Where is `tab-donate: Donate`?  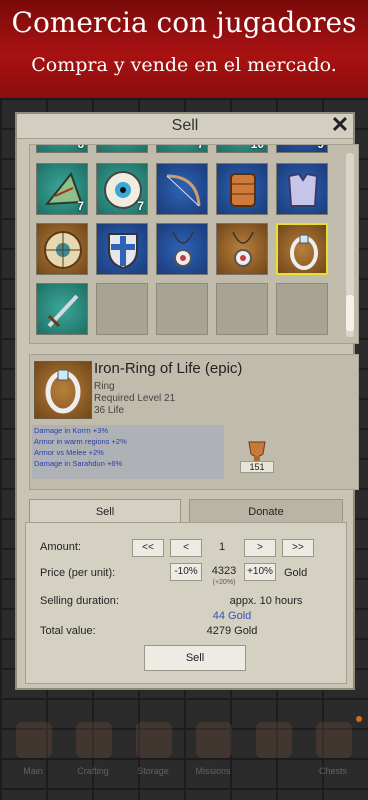 tab-donate: Donate is located at coordinates (266, 511).